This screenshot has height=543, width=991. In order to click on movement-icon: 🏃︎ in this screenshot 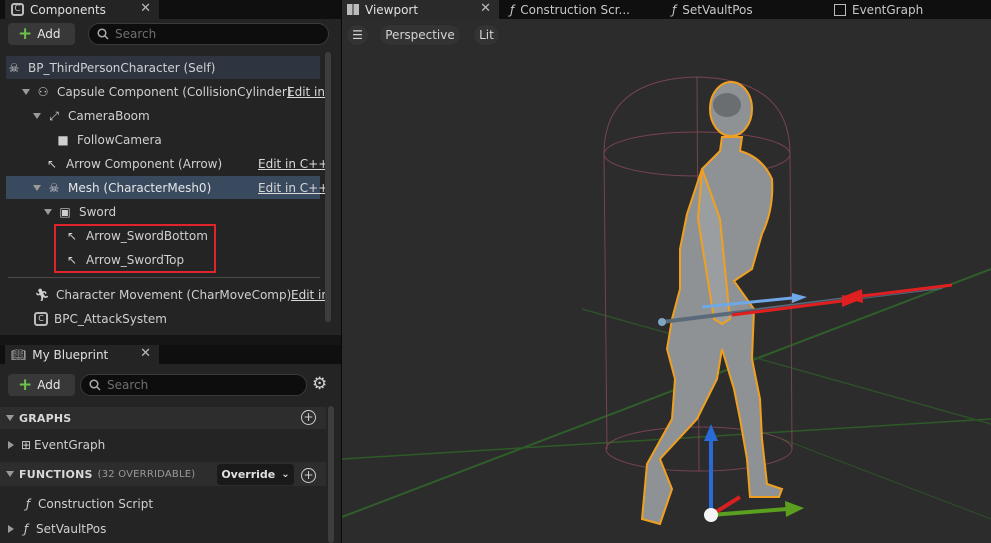, I will do `click(42, 294)`.